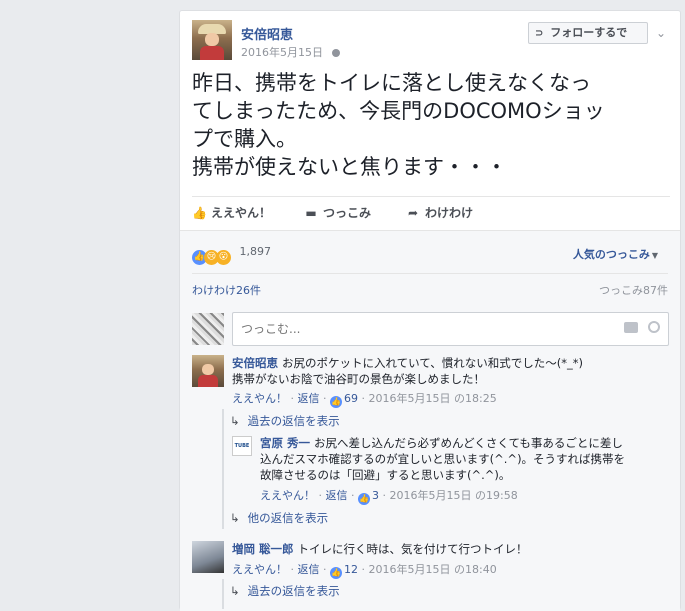  I want to click on wow-reaction-icon: 😮, so click(223, 257).